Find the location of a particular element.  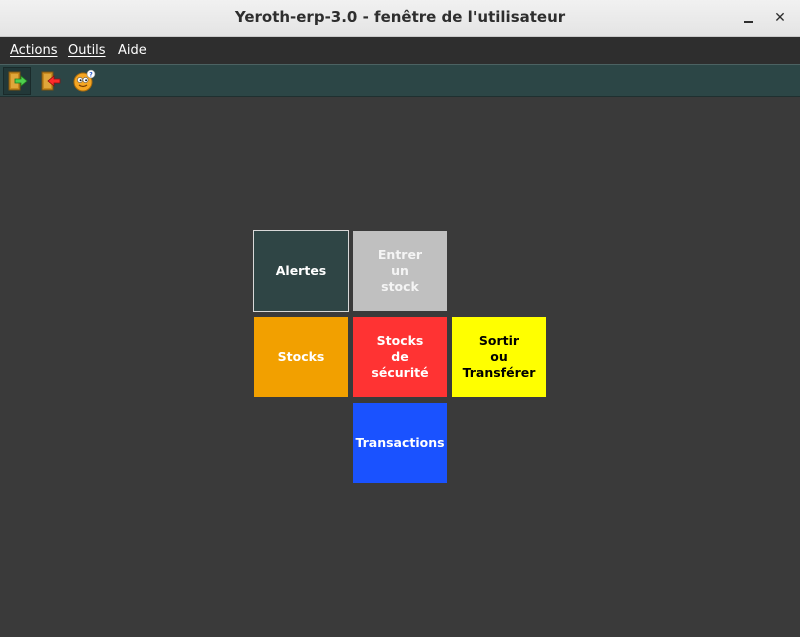

stocks-securite-button: Stocks de sécurité is located at coordinates (400, 357).